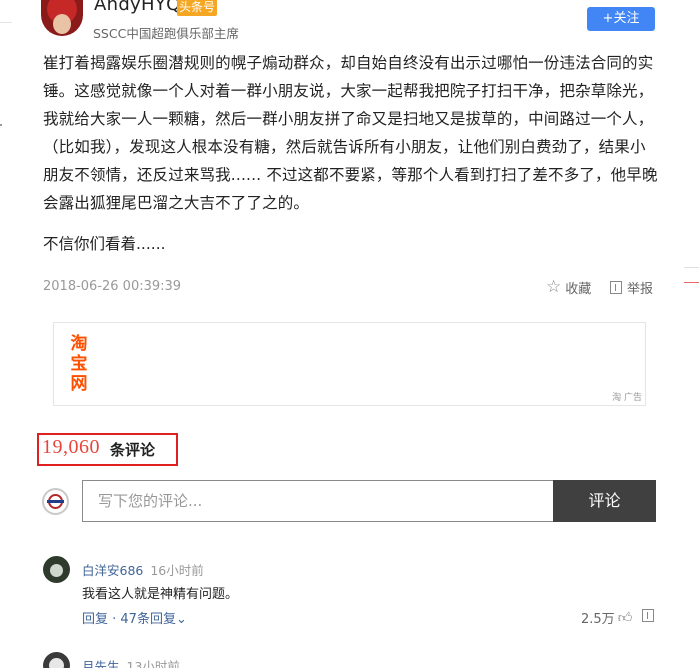 The height and width of the screenshot is (668, 699). What do you see at coordinates (62, 18) in the screenshot?
I see `author-avatar` at bounding box center [62, 18].